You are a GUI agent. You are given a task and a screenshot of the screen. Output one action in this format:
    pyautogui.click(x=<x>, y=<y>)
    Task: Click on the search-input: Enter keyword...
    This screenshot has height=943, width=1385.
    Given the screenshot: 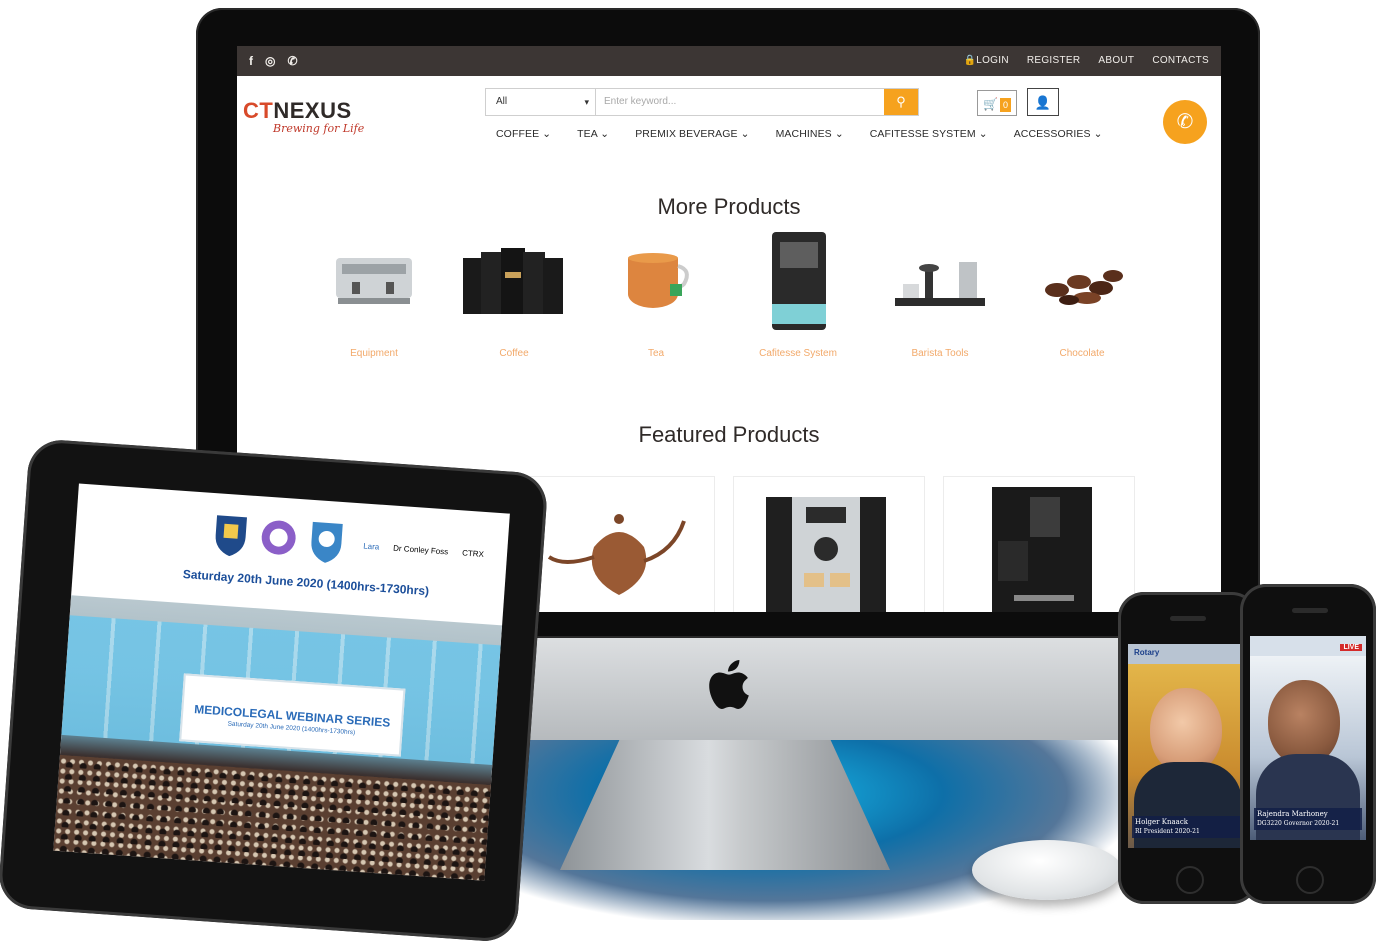 What is the action you would take?
    pyautogui.click(x=640, y=102)
    